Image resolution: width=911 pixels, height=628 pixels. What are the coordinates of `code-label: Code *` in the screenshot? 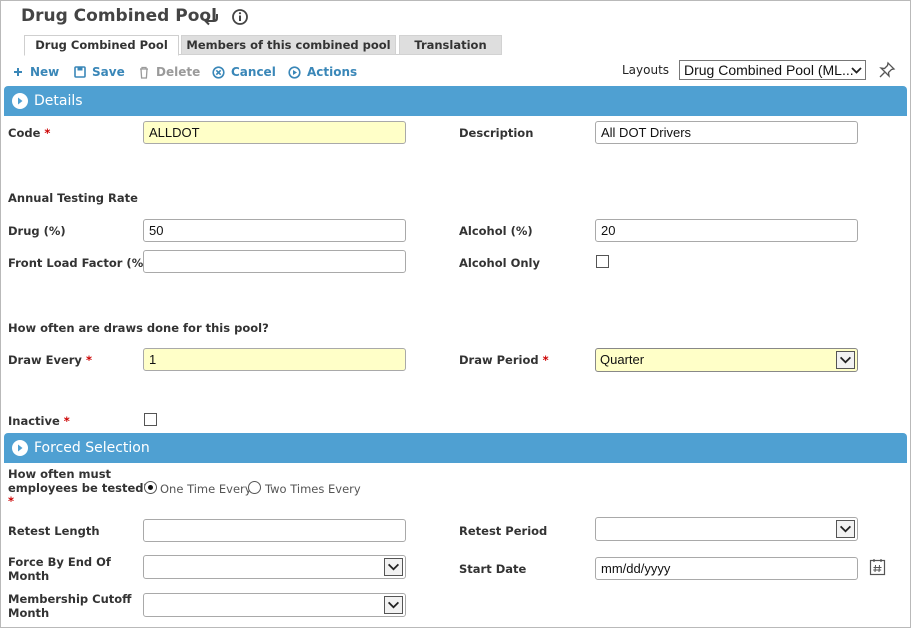 It's located at (29, 133).